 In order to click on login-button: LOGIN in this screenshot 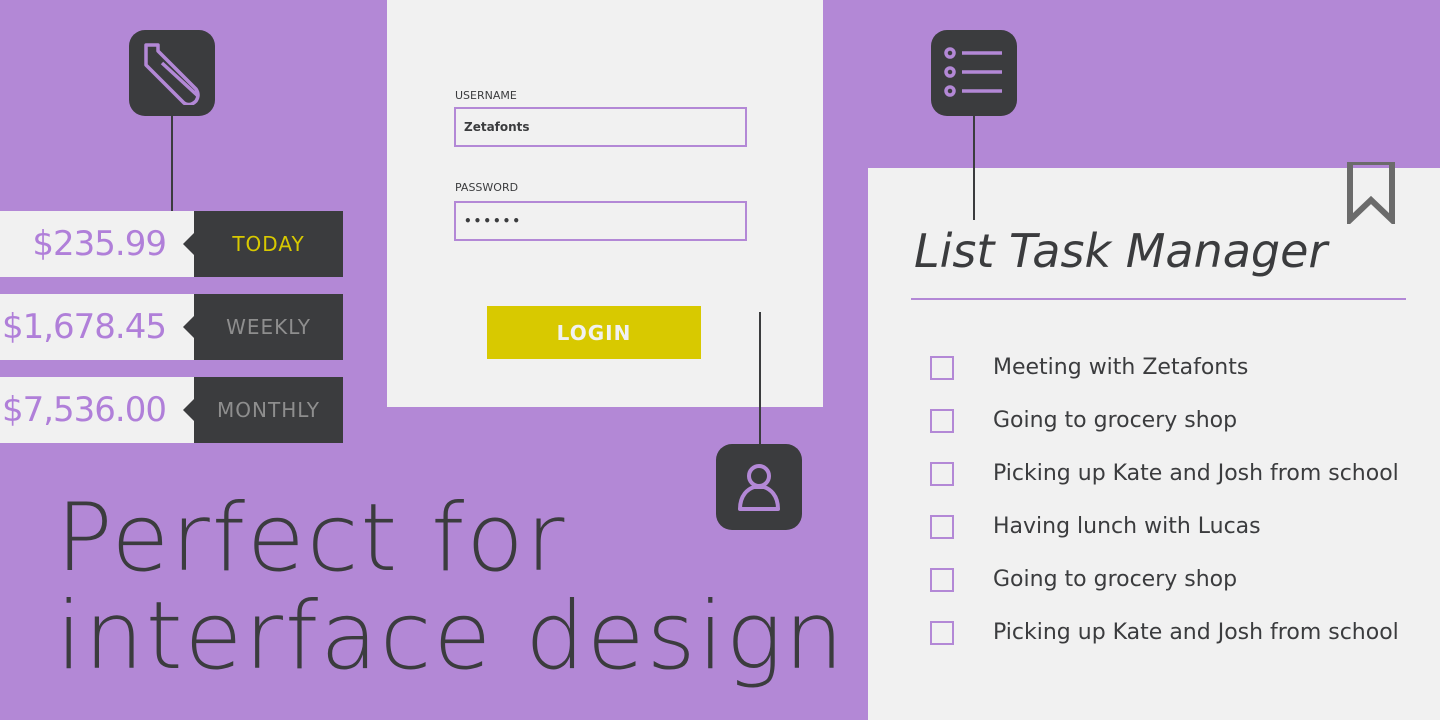, I will do `click(594, 332)`.